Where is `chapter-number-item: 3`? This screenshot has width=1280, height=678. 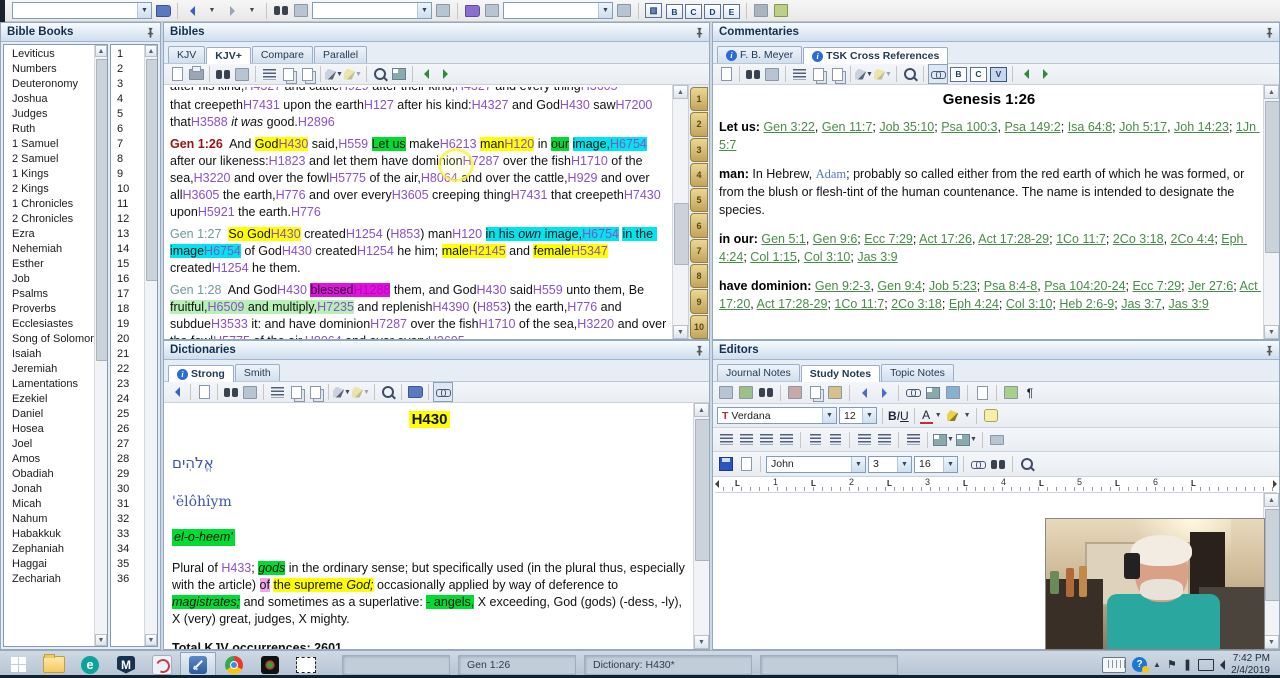 chapter-number-item: 3 is located at coordinates (127, 83).